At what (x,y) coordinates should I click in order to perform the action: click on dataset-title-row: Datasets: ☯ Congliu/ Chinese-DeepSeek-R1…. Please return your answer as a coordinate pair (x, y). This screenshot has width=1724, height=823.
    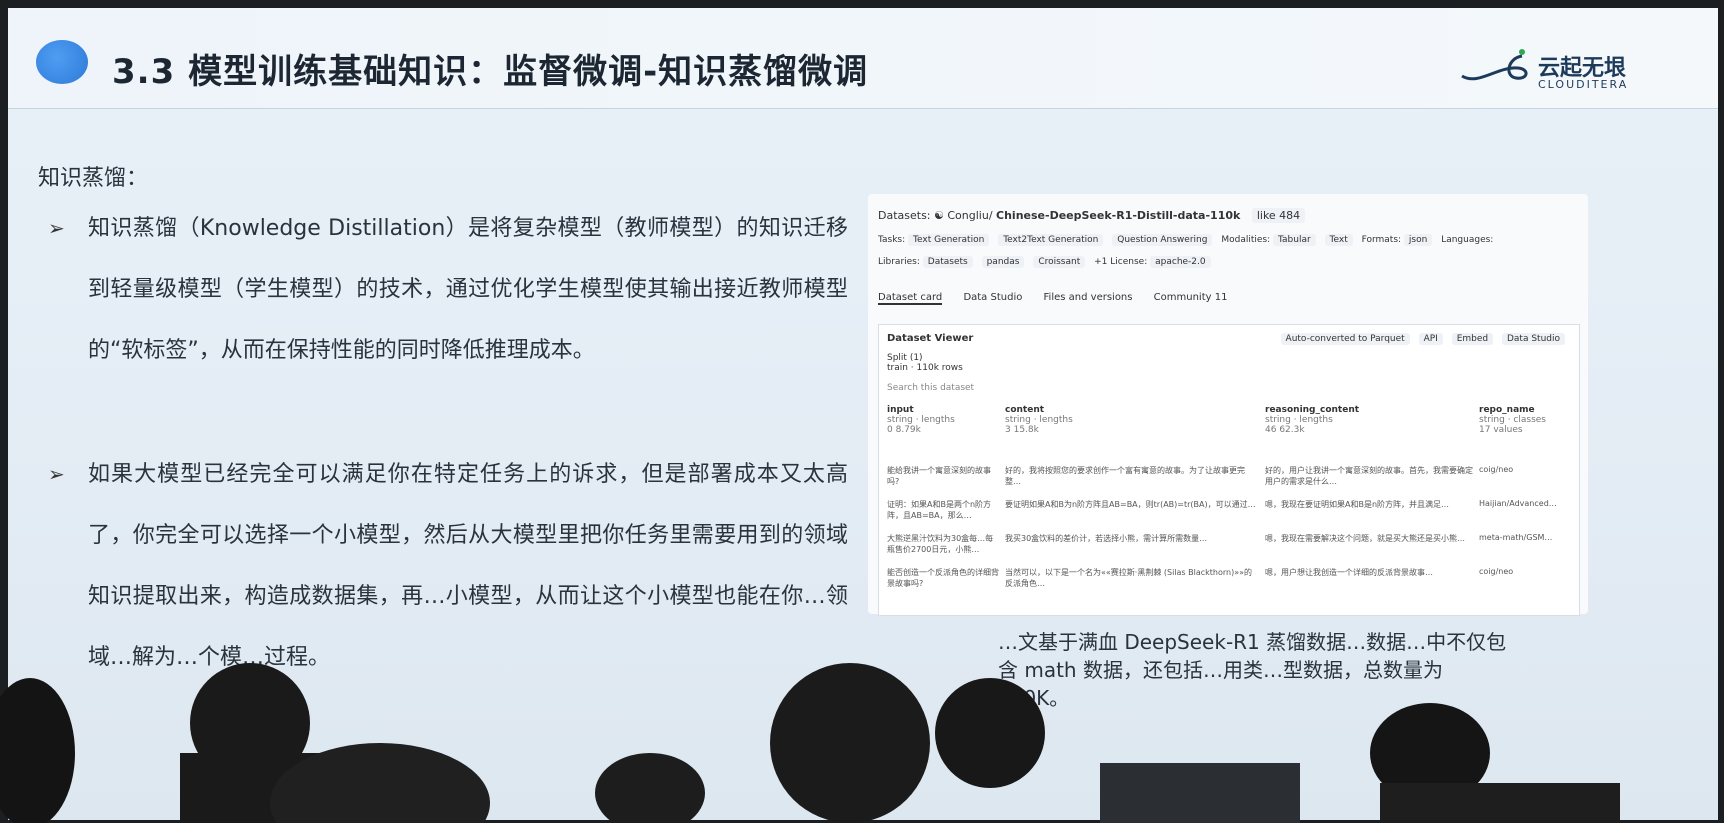
    Looking at the image, I should click on (1228, 215).